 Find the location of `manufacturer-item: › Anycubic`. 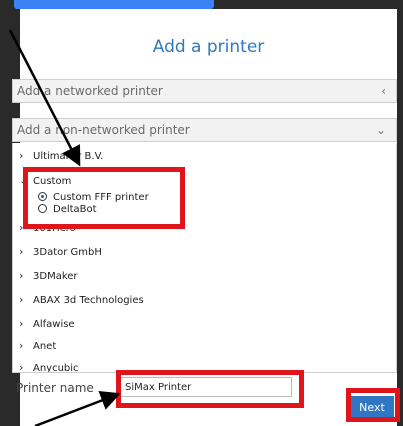

manufacturer-item: › Anycubic is located at coordinates (49, 367).